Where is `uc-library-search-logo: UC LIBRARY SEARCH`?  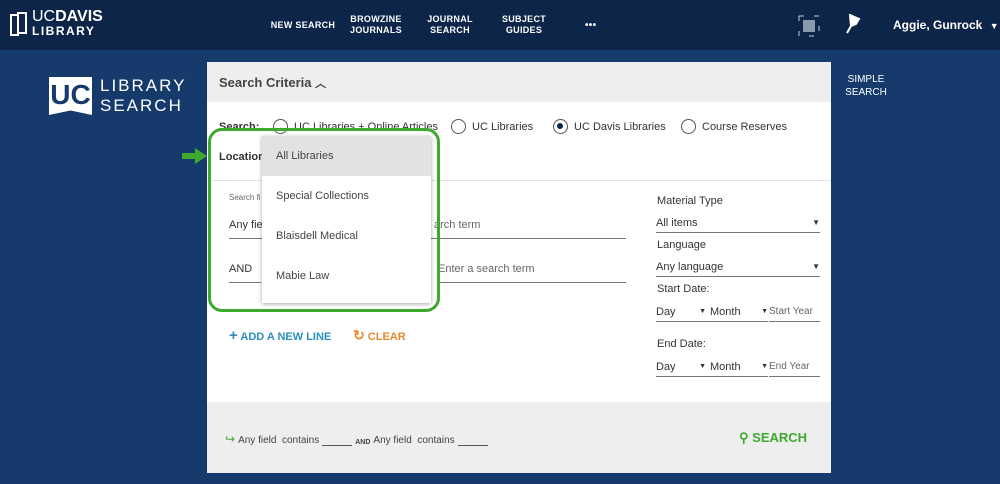 uc-library-search-logo: UC LIBRARY SEARCH is located at coordinates (117, 96).